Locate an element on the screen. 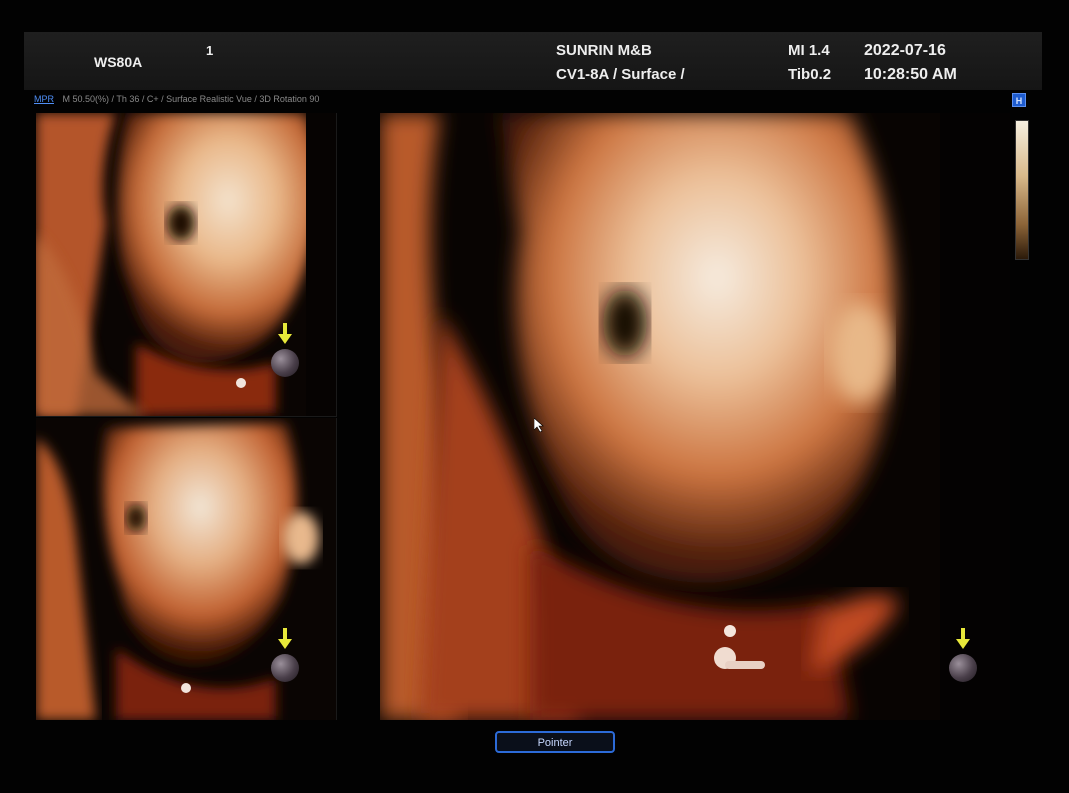 The image size is (1069, 793). mouse-cursor-icon is located at coordinates (539, 425).